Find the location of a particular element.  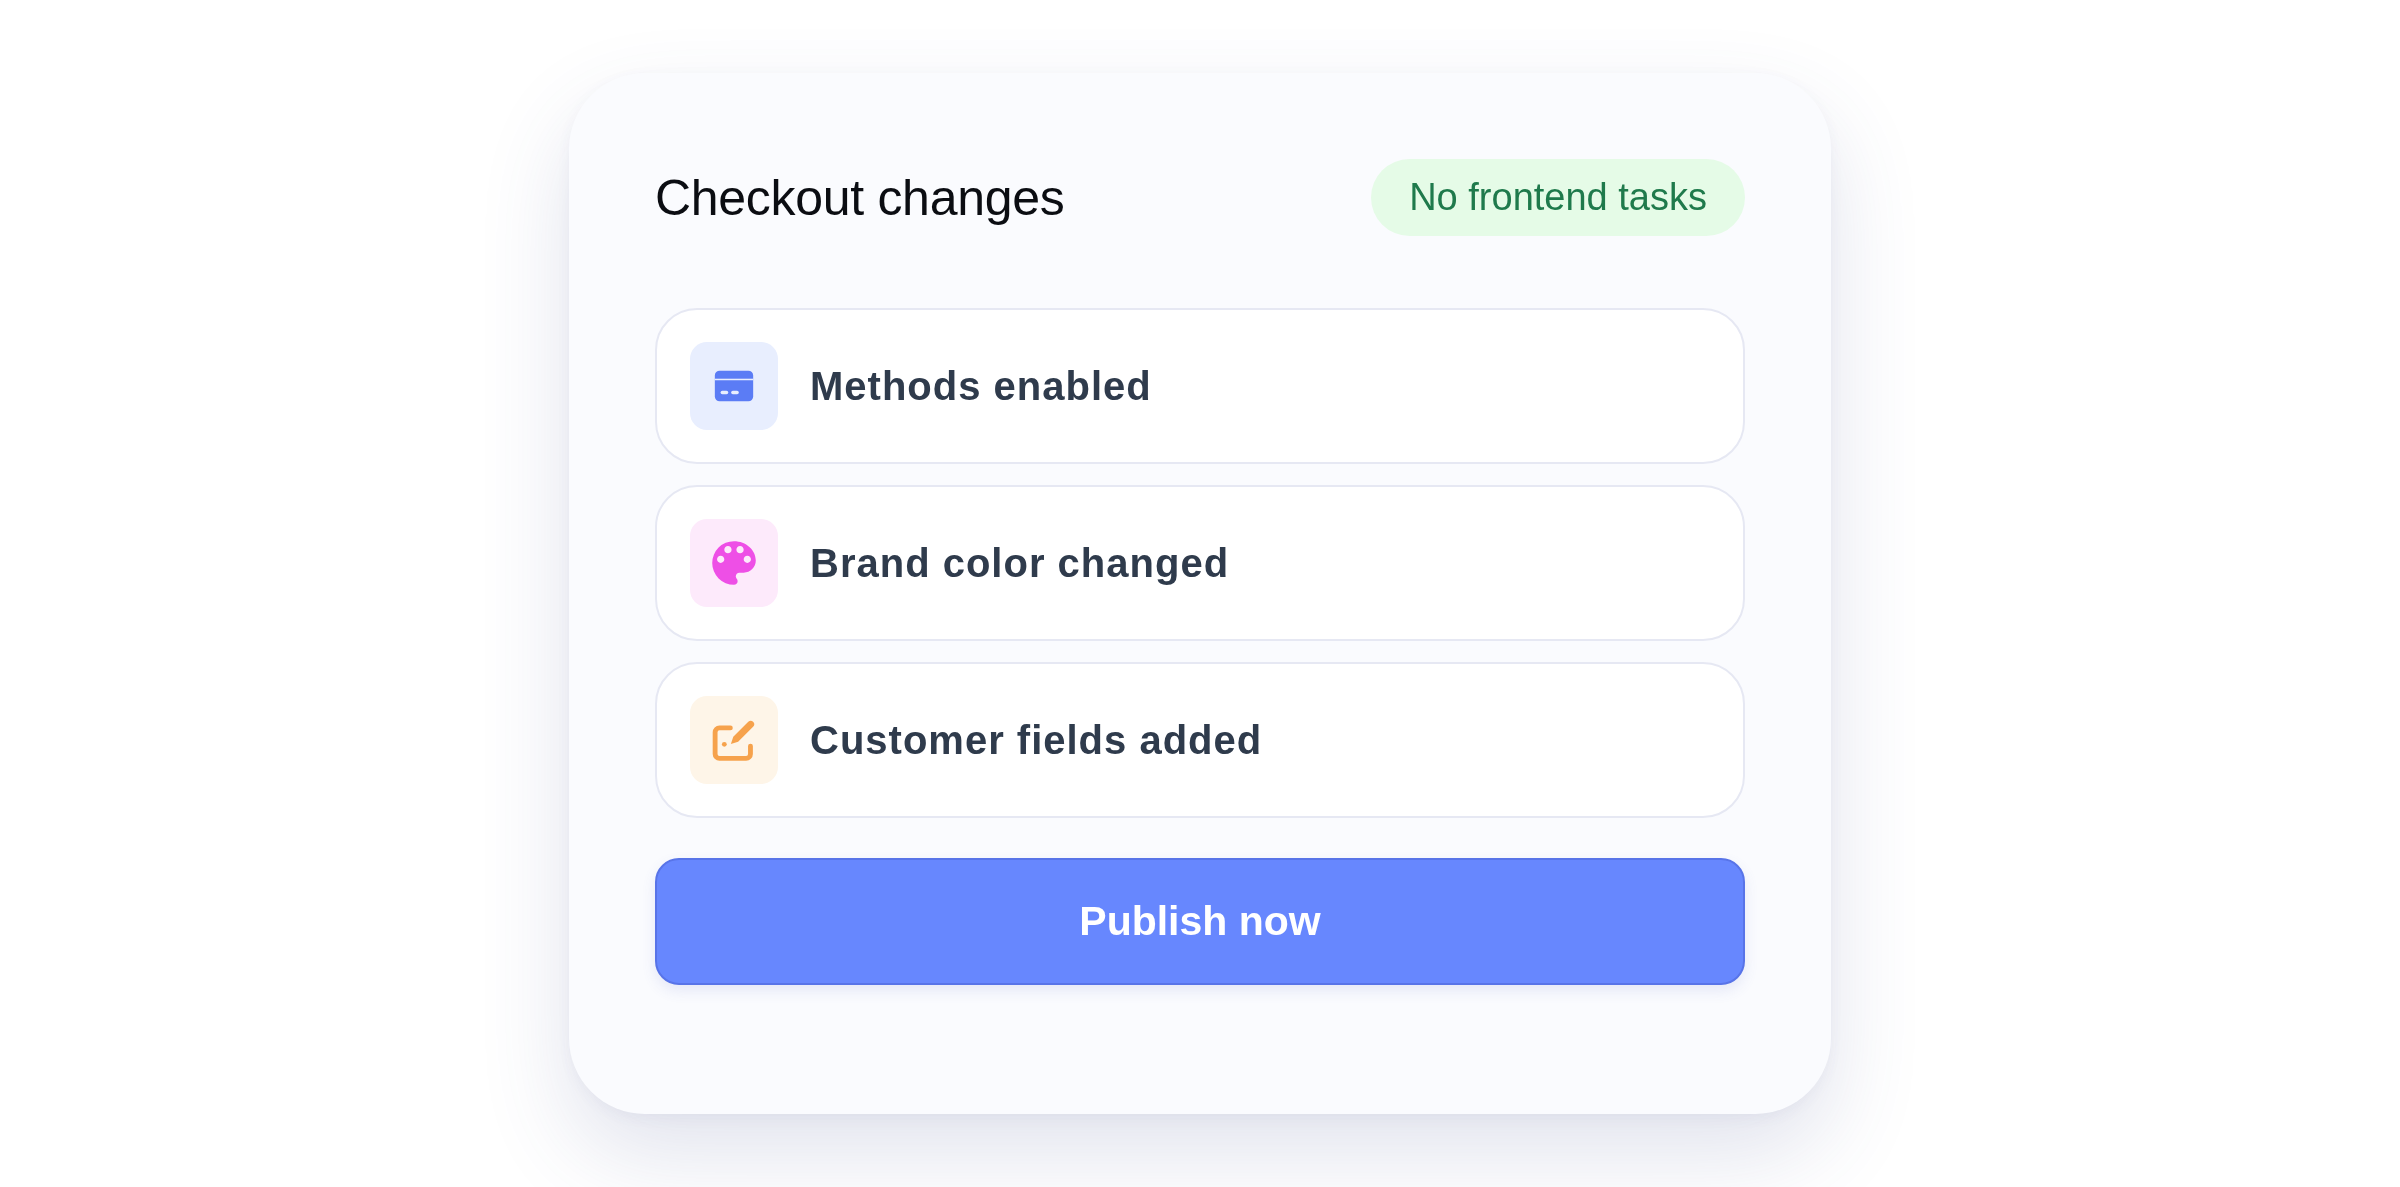

pencil-edit-icon is located at coordinates (734, 740).